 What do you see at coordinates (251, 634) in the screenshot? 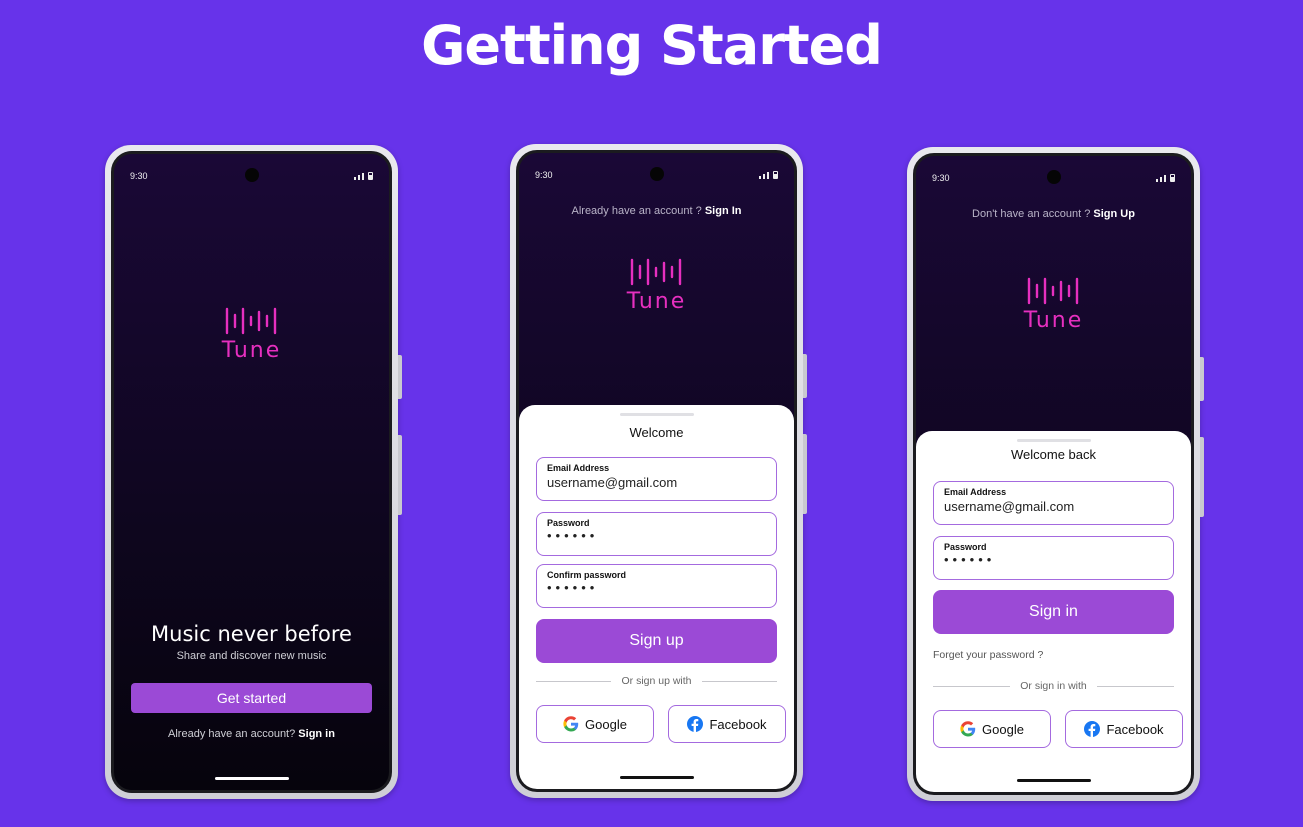
I see `hero-title: Music never before` at bounding box center [251, 634].